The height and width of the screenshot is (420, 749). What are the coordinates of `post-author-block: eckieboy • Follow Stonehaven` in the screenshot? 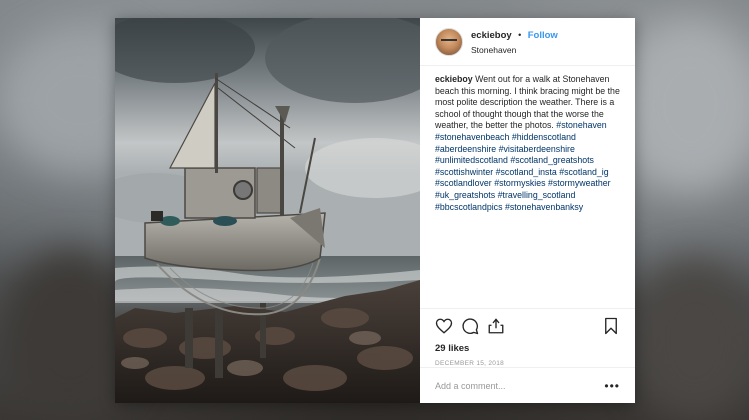 It's located at (514, 42).